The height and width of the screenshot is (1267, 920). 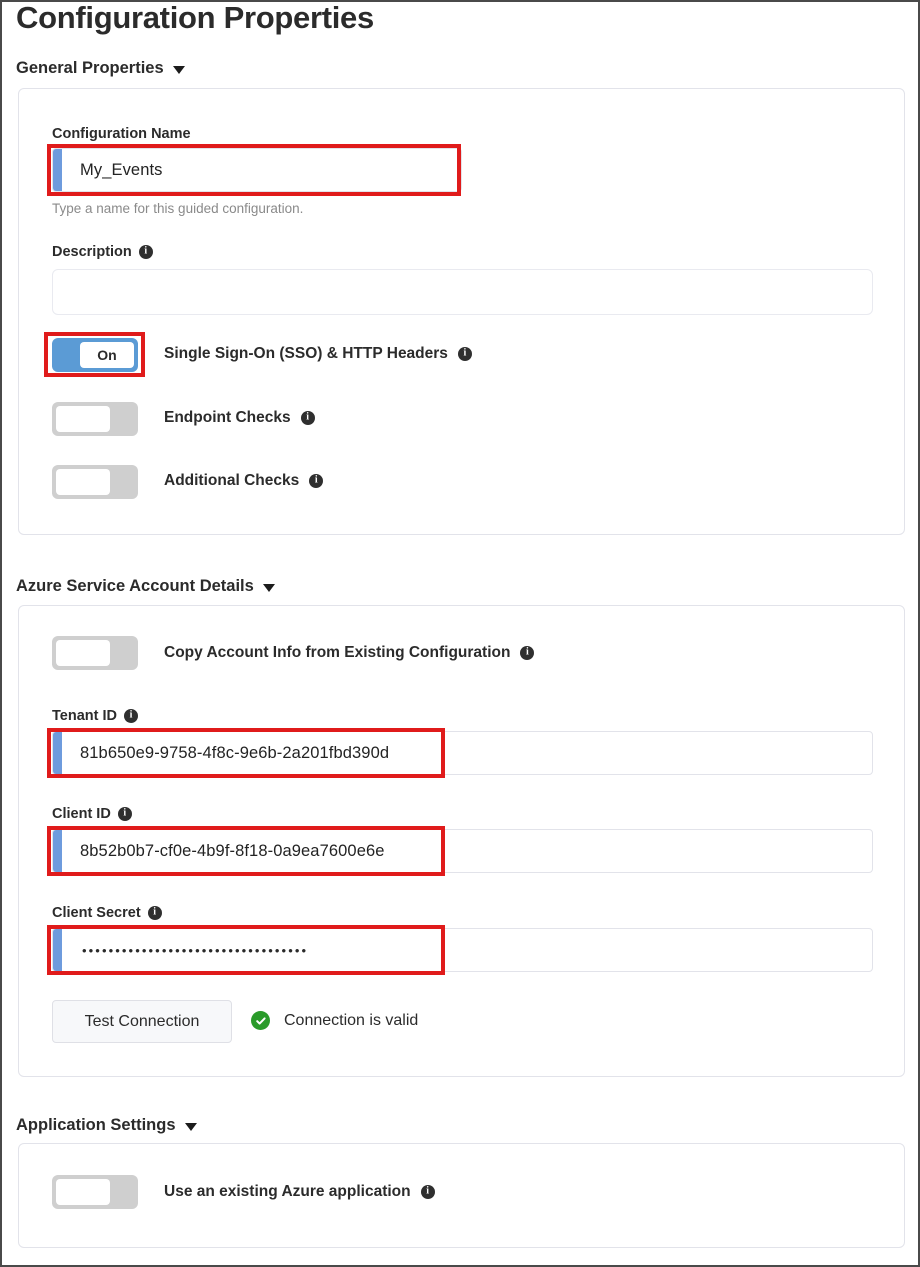 What do you see at coordinates (462, 292) in the screenshot?
I see `description-textarea` at bounding box center [462, 292].